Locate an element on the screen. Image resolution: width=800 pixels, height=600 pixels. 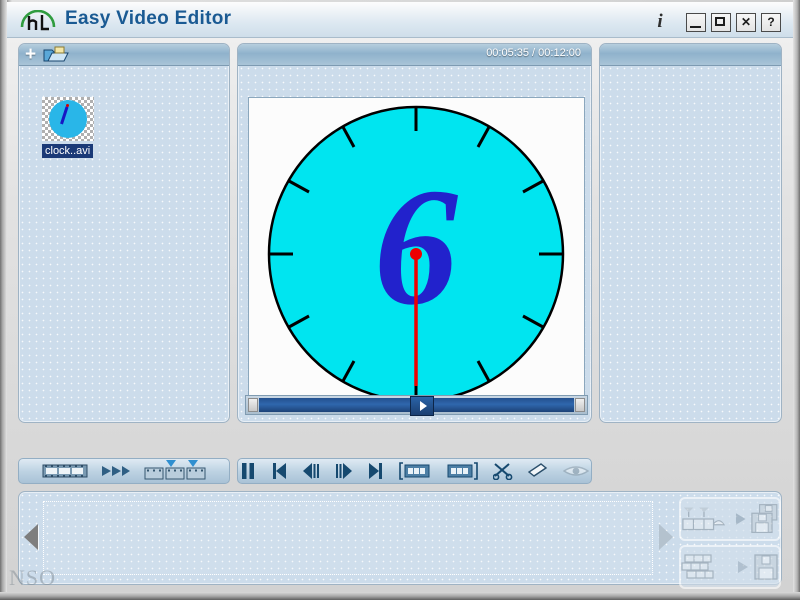
hl-arc-logo-icon is located at coordinates (41, 20).